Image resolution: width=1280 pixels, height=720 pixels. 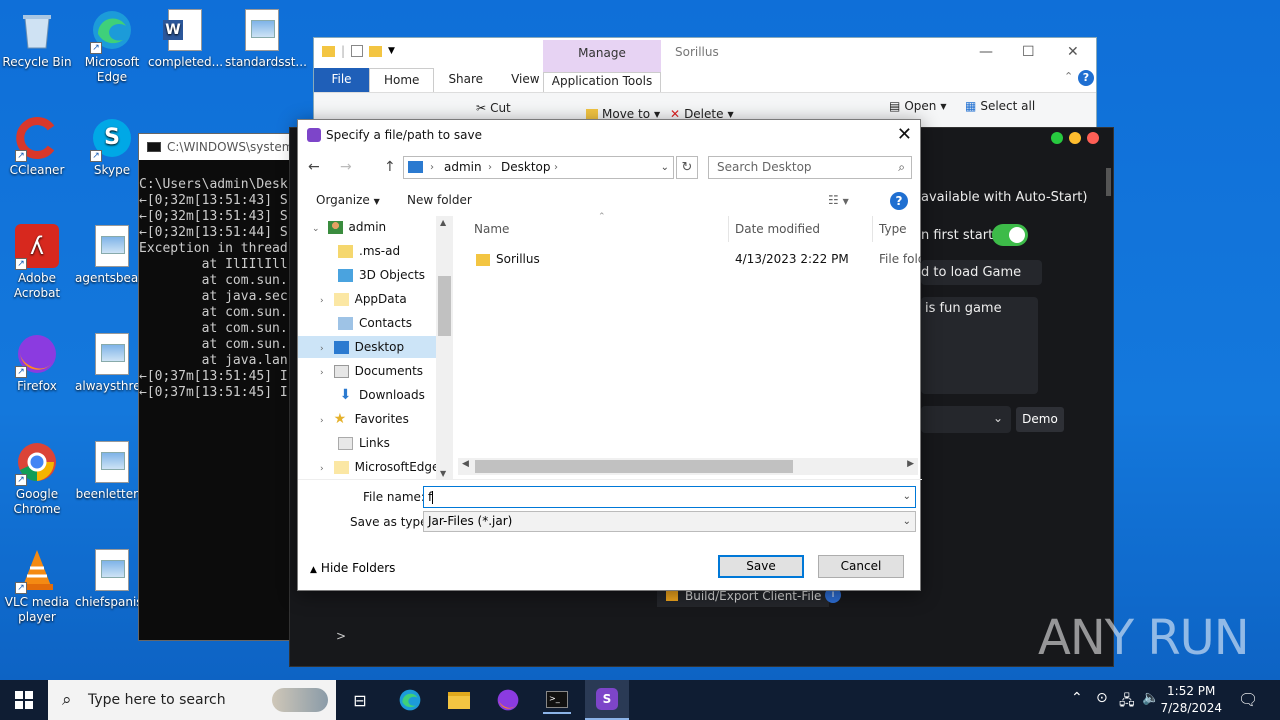 What do you see at coordinates (364, 419) in the screenshot?
I see `tree-item-favorites: › ★ Favorites` at bounding box center [364, 419].